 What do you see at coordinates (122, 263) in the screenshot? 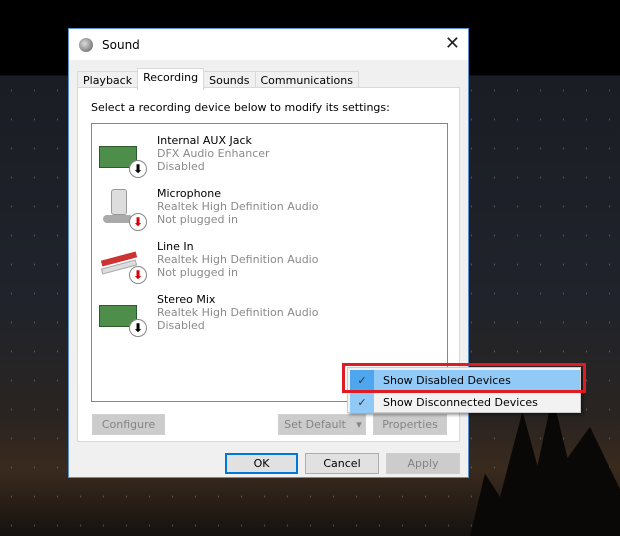
I see `line-in-cable-icon: ⬇` at bounding box center [122, 263].